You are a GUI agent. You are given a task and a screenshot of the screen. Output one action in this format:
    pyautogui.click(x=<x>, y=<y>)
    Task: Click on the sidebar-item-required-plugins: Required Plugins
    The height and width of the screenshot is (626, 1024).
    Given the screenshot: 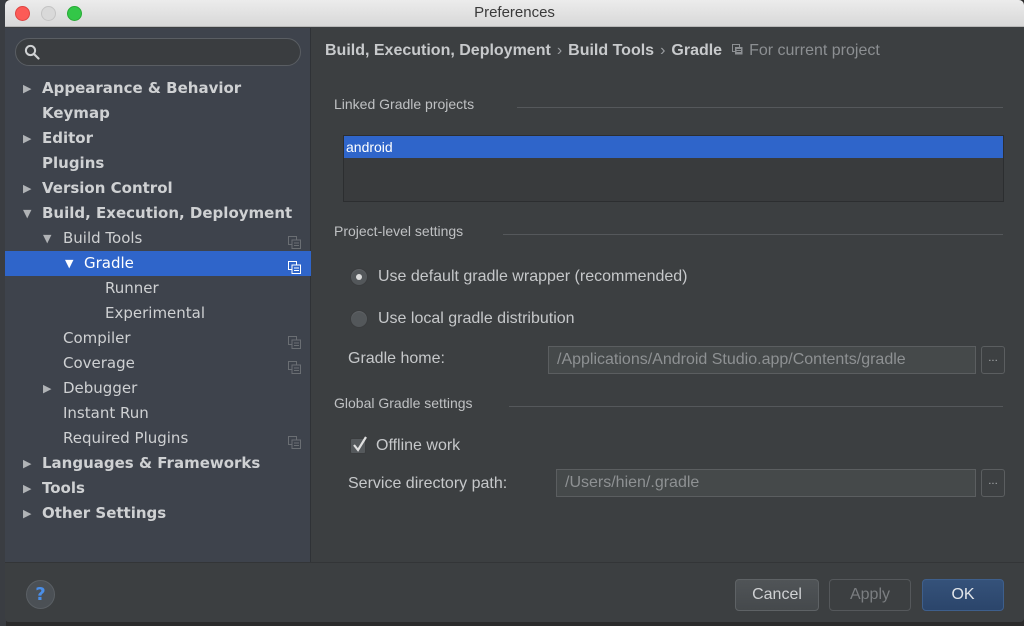 What is the action you would take?
    pyautogui.click(x=158, y=438)
    